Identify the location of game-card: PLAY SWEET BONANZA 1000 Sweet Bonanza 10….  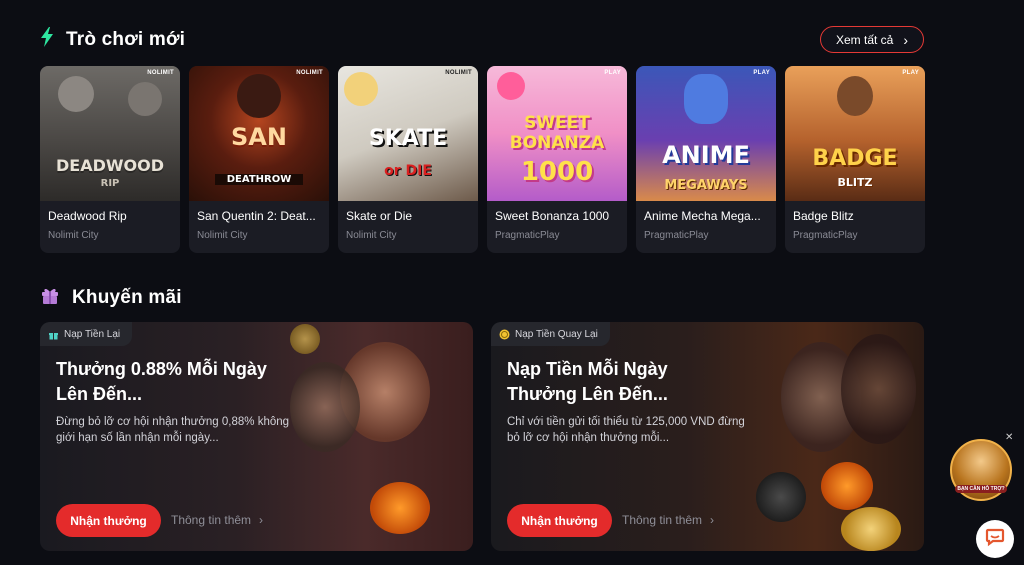
(557, 159).